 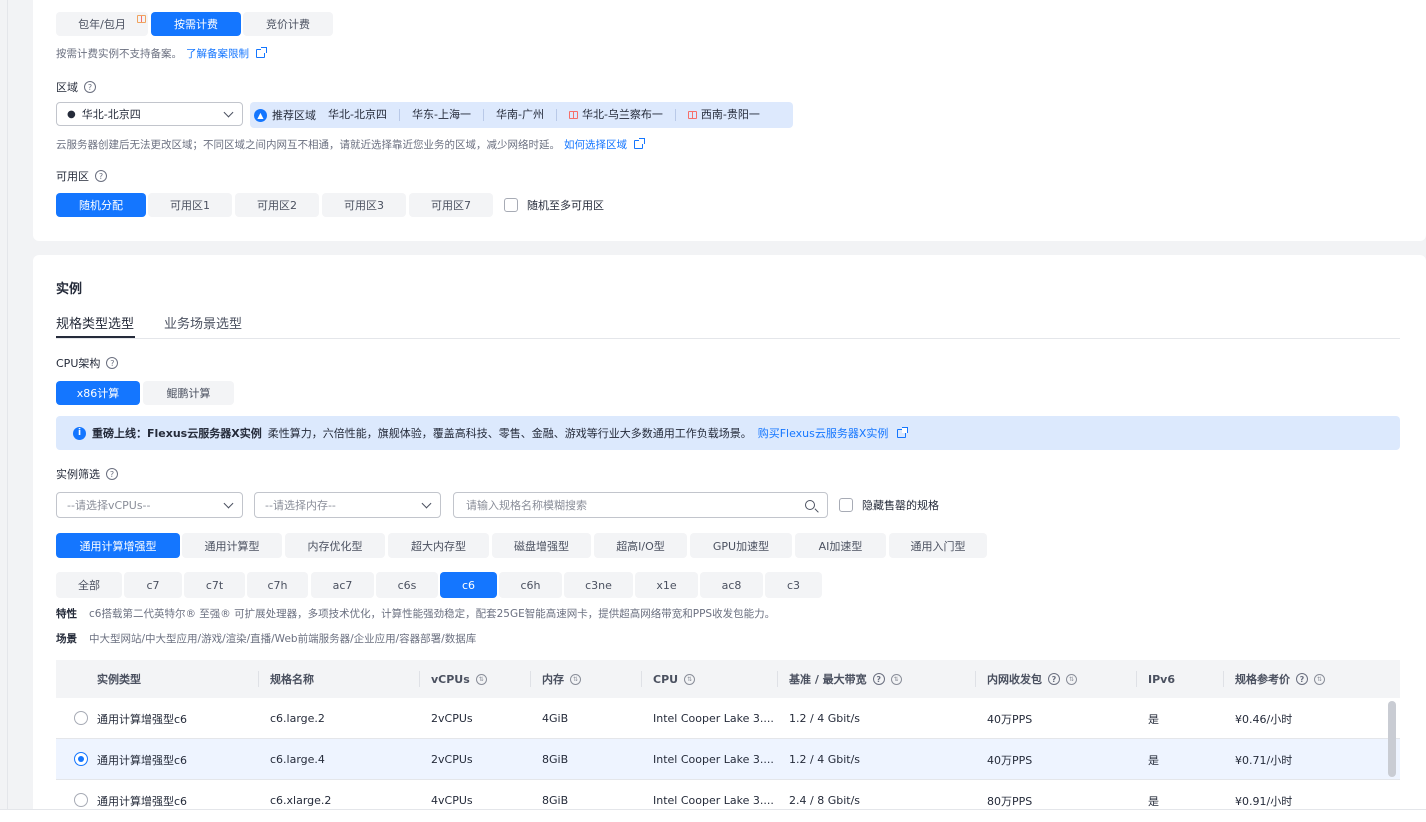 What do you see at coordinates (71, 114) in the screenshot?
I see `location-pin-icon: ●` at bounding box center [71, 114].